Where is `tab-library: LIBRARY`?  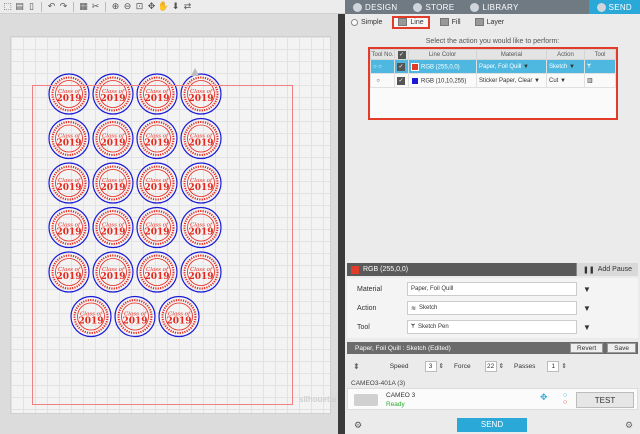
tab-library: LIBRARY is located at coordinates (494, 7).